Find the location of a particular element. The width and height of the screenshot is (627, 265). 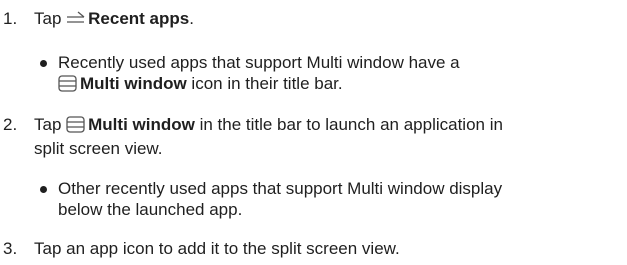

bullet-suffix: icon in their title bar. is located at coordinates (264, 83).